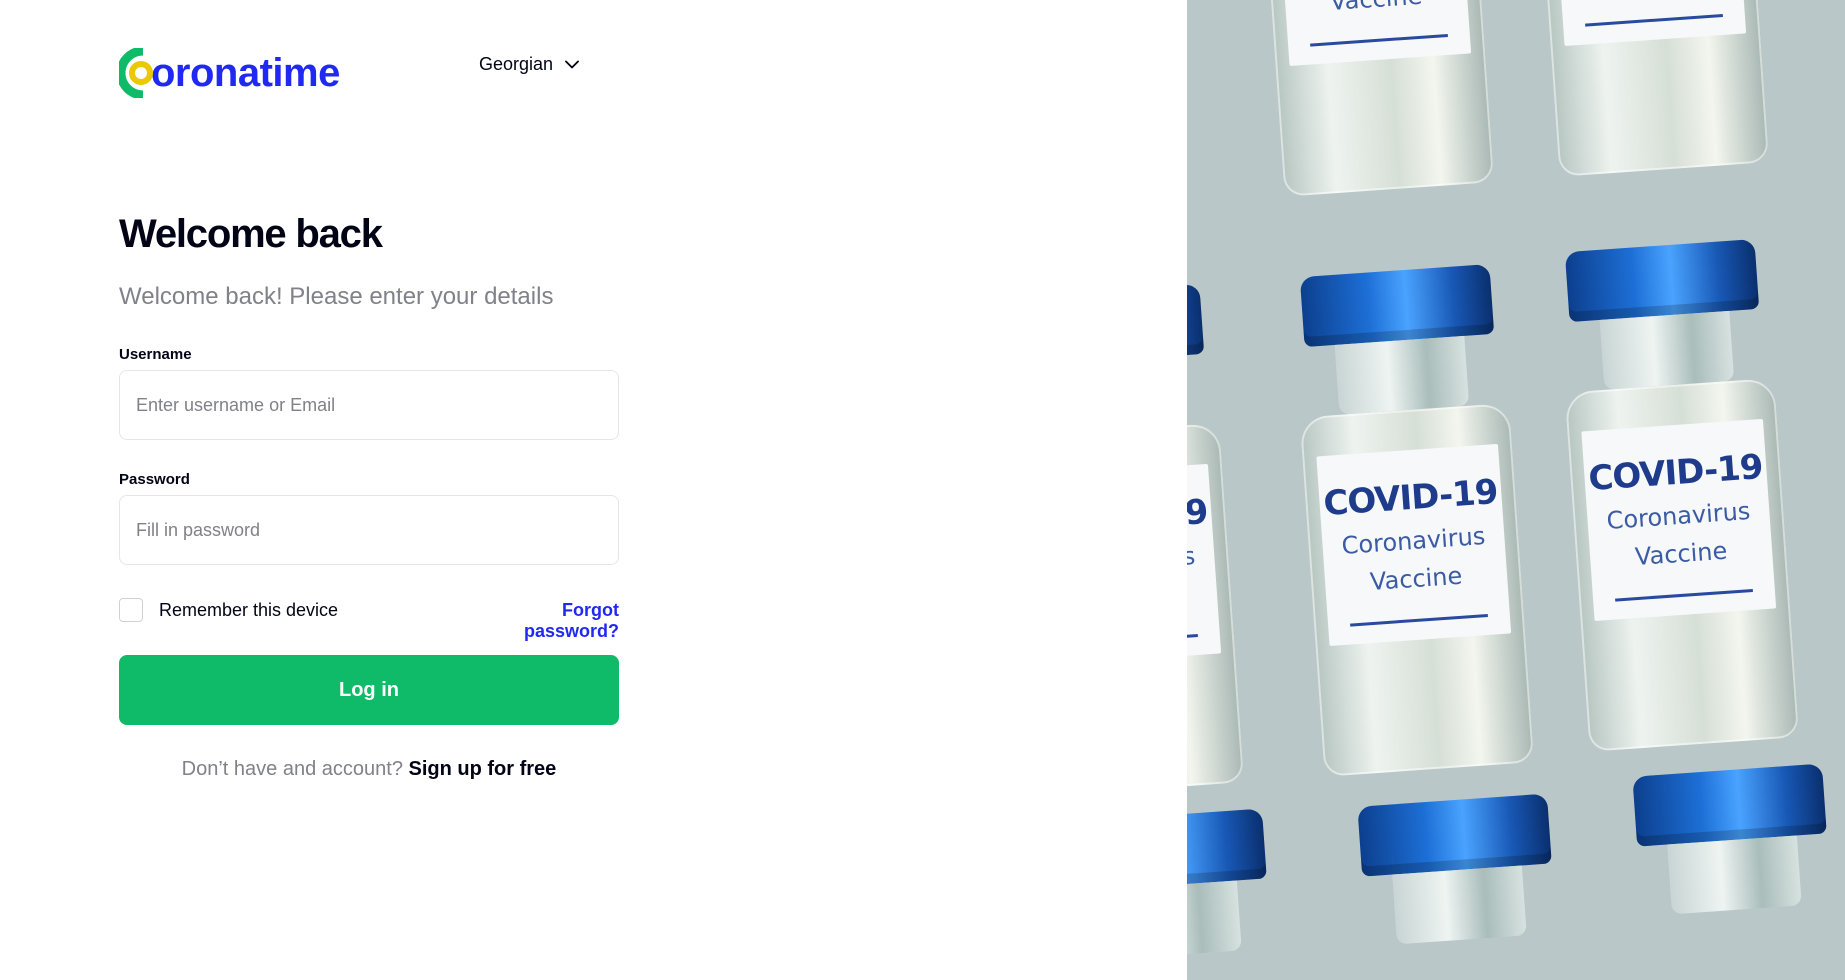 The image size is (1845, 980). Describe the element at coordinates (483, 769) in the screenshot. I see `signup-link: Sign up for free` at that location.